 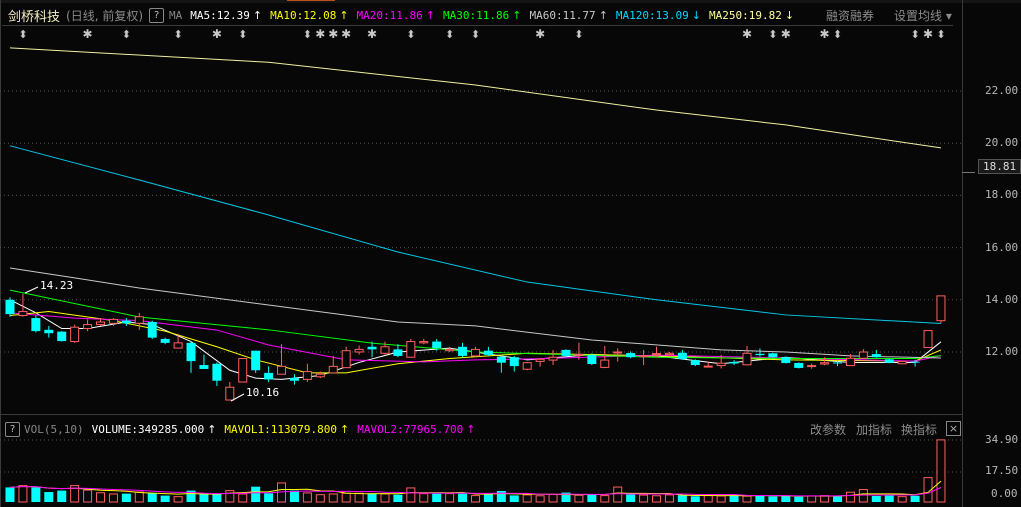 What do you see at coordinates (12, 429) in the screenshot?
I see `volume-help-button: ?` at bounding box center [12, 429].